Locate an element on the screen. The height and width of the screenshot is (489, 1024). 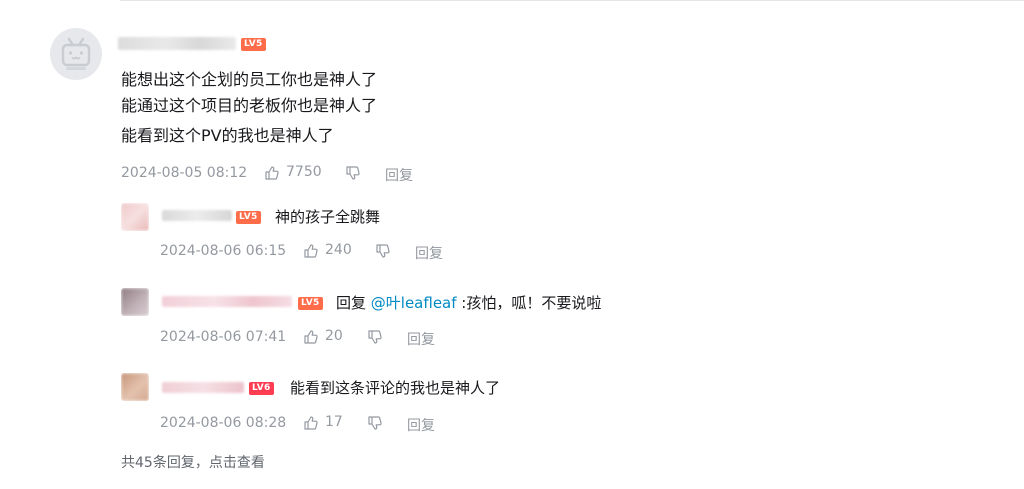
mention-link: @叶leafleaf is located at coordinates (414, 303).